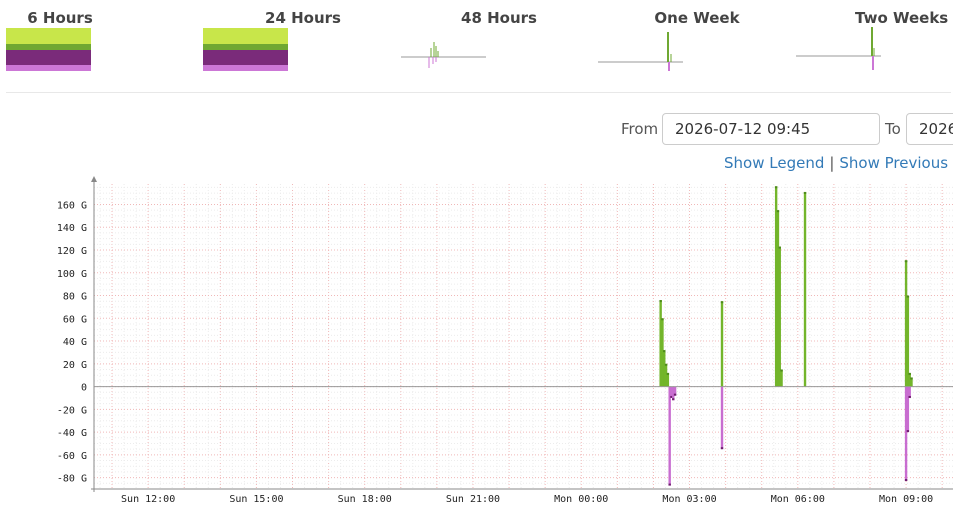 Image resolution: width=953 pixels, height=525 pixels. I want to click on period-title: One Week, so click(697, 18).